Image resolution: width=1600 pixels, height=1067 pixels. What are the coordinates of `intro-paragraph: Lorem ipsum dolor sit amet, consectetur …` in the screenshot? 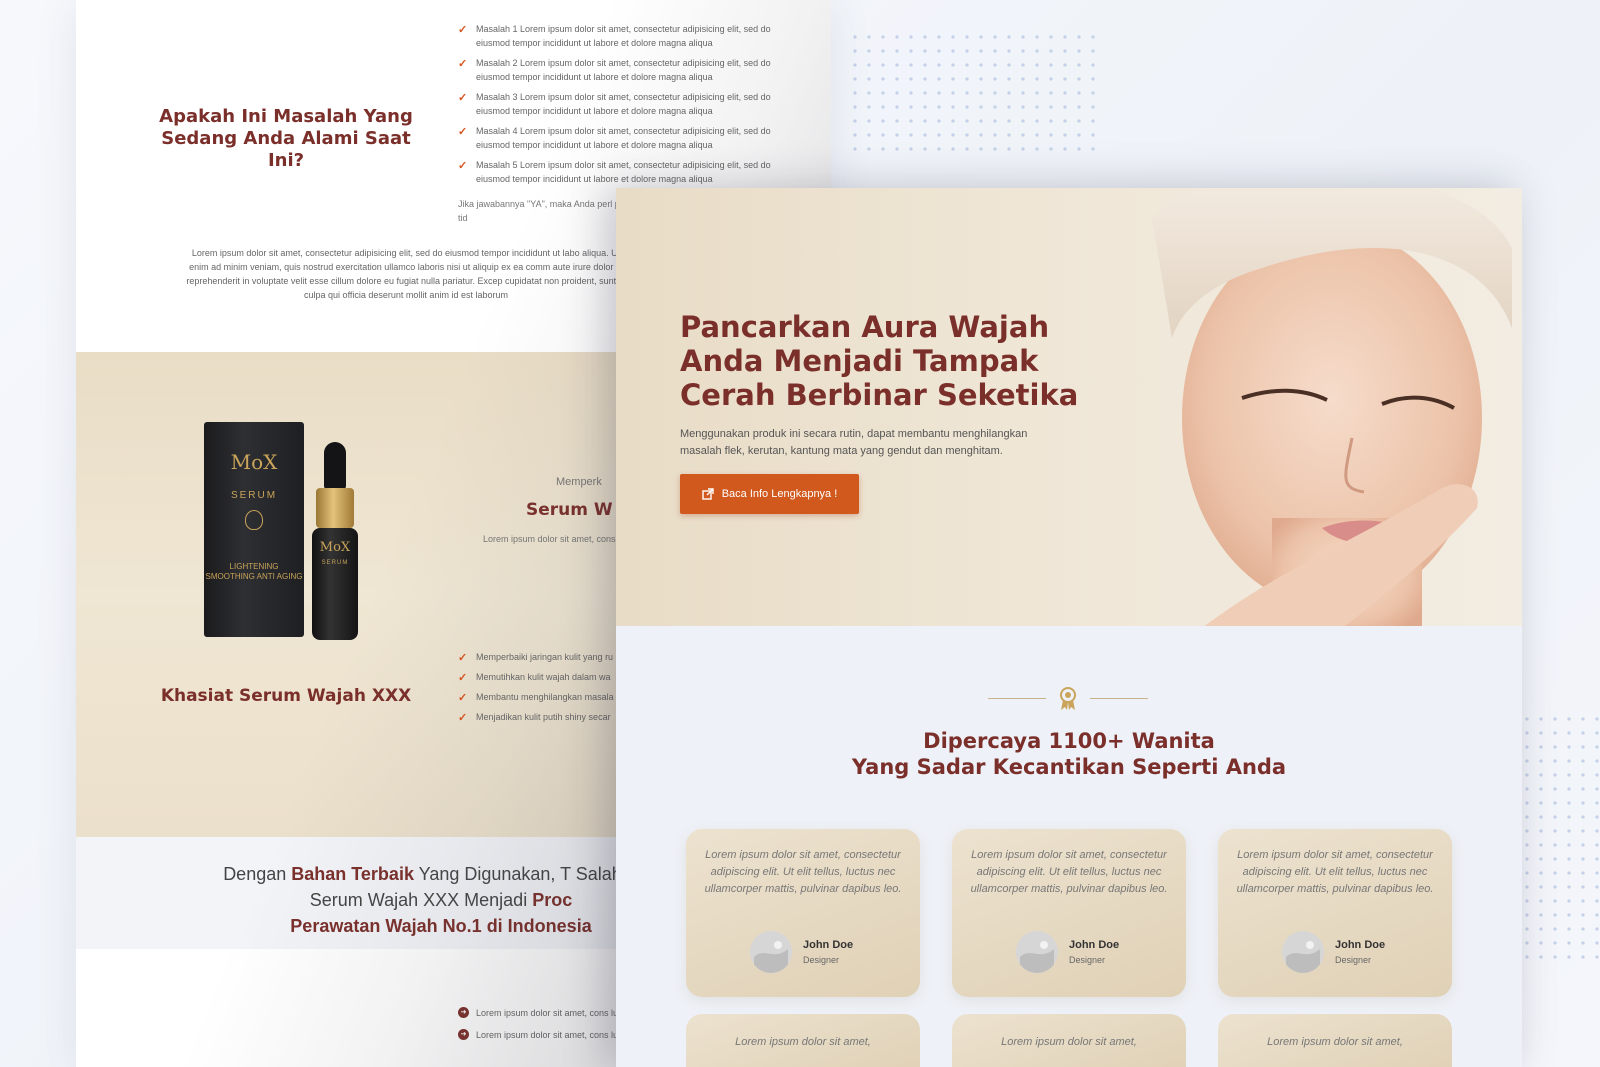 It's located at (406, 274).